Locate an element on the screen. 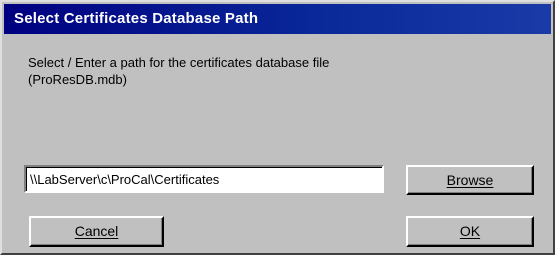 The image size is (555, 255). database-path-input is located at coordinates (204, 179).